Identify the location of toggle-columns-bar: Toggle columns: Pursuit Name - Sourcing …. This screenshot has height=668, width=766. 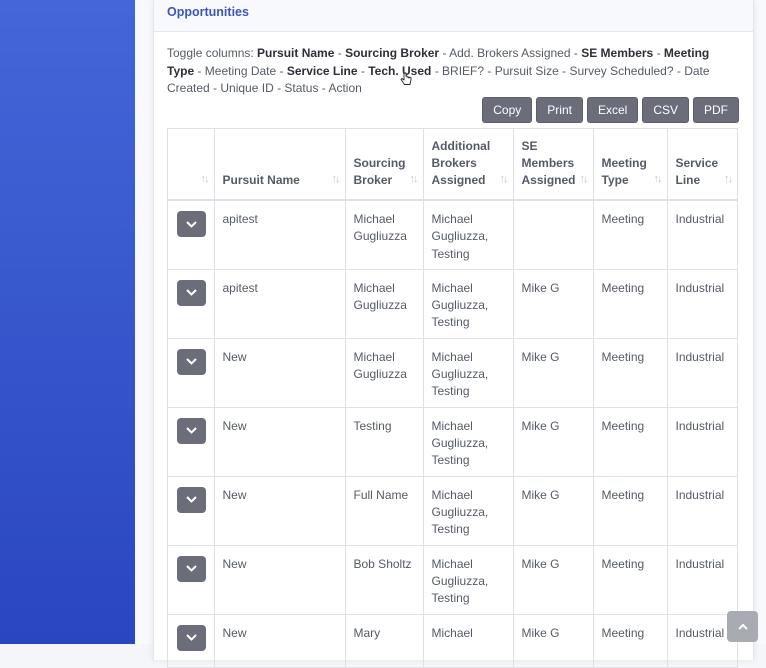
(453, 71).